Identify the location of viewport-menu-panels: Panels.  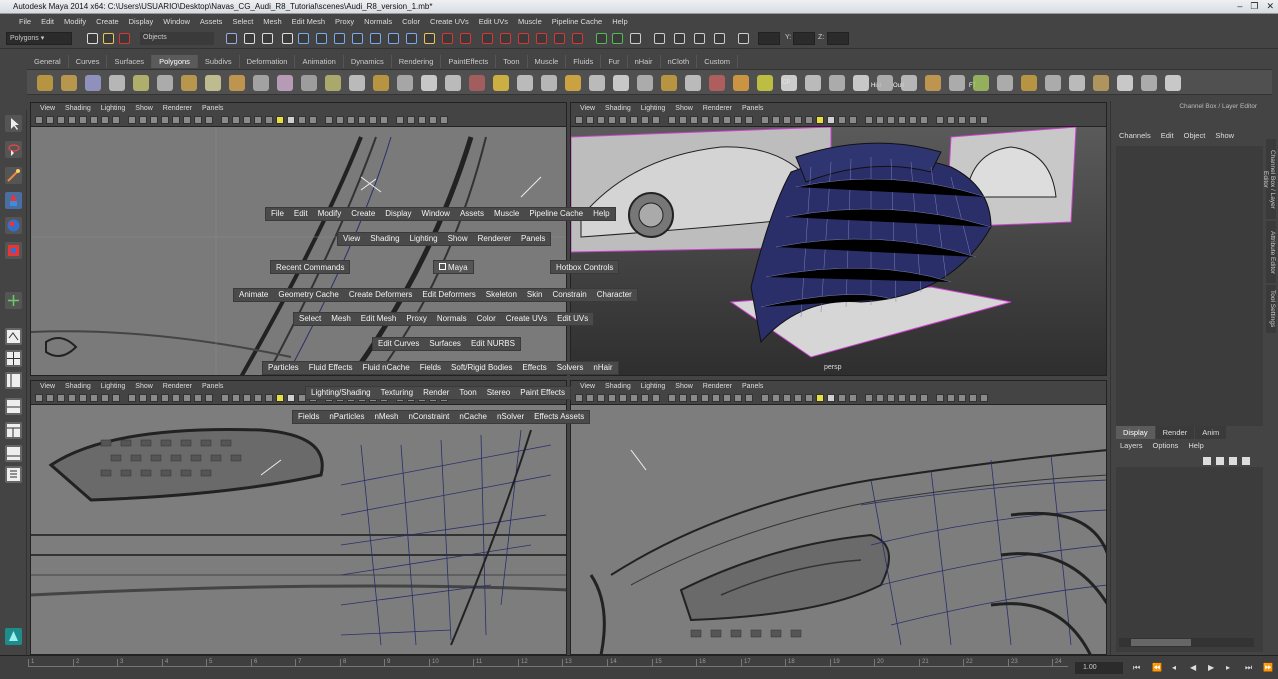
(752, 386).